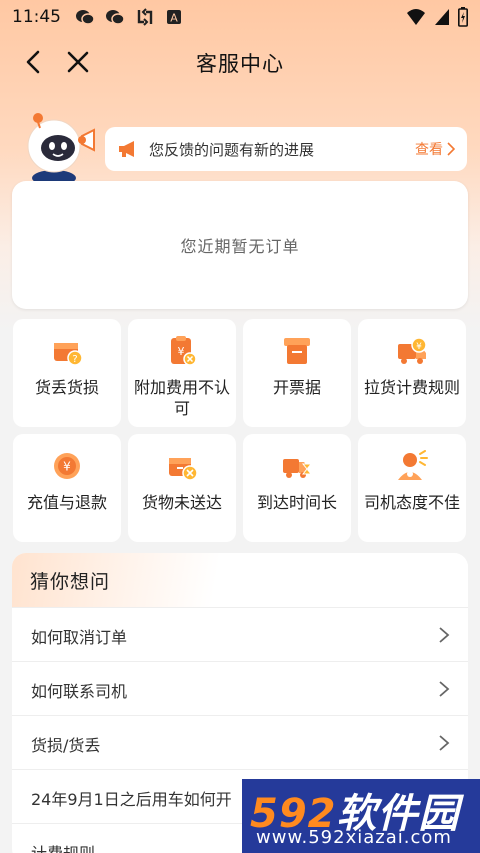  I want to click on faq-item-text: 计费规则, so click(63, 846).